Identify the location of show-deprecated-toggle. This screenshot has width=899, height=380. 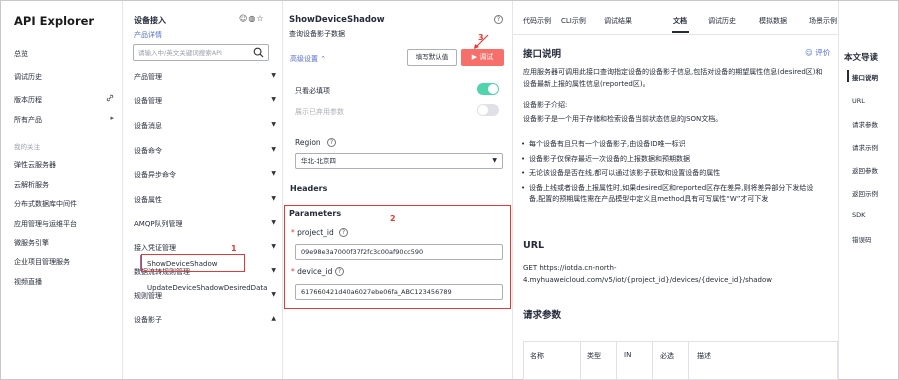
(488, 110).